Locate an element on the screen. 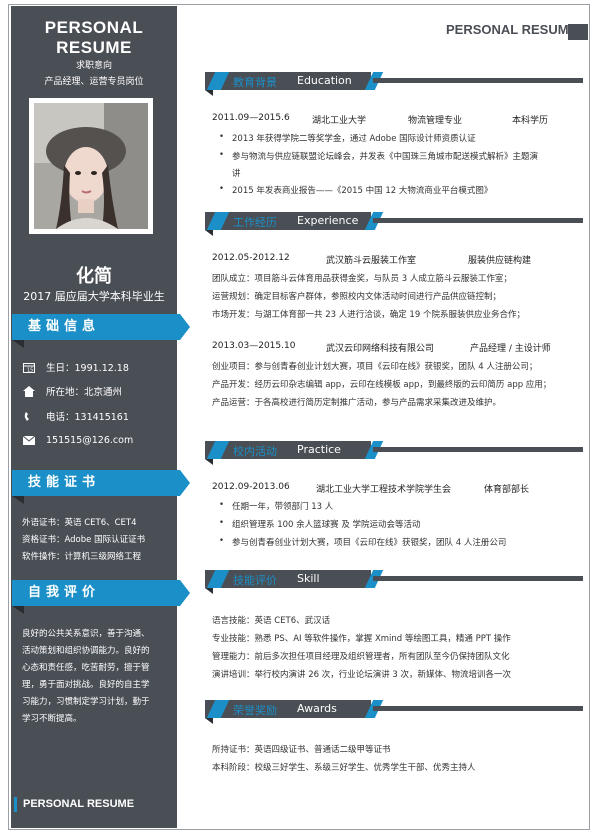 The height and width of the screenshot is (832, 591). skill-line: 语言技能：英语 CET6、武汉话 is located at coordinates (271, 621).